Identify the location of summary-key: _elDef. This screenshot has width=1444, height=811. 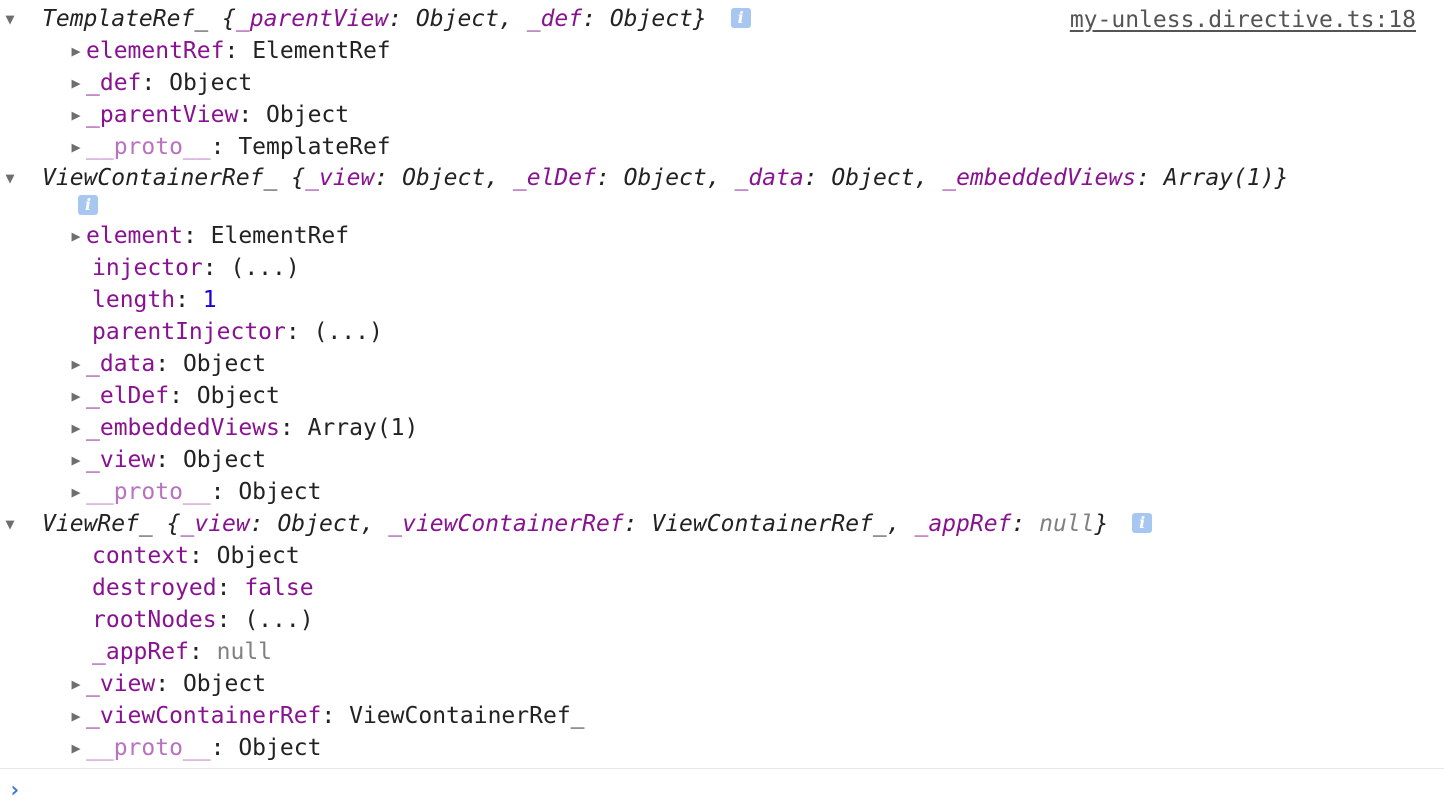
(554, 178).